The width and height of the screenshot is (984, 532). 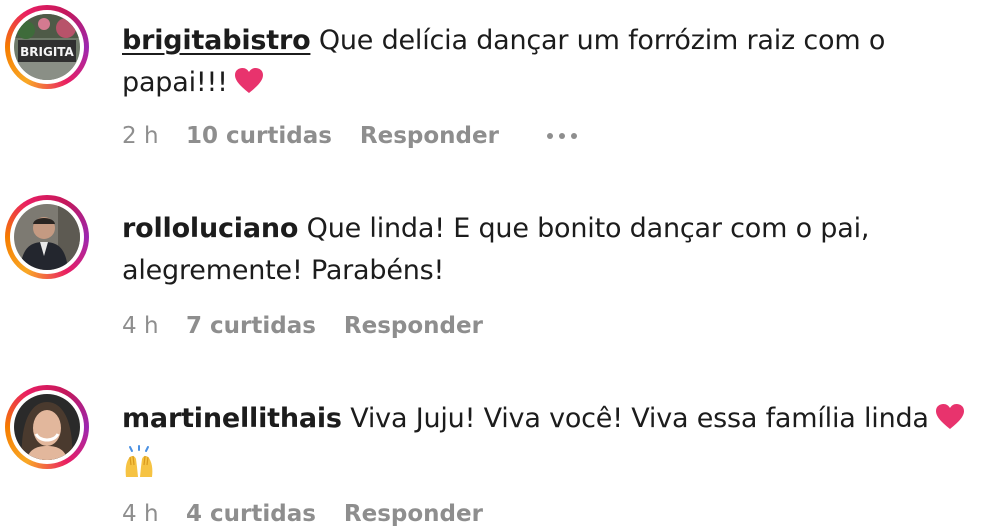 I want to click on avatar: BRIGITA, so click(x=47, y=47).